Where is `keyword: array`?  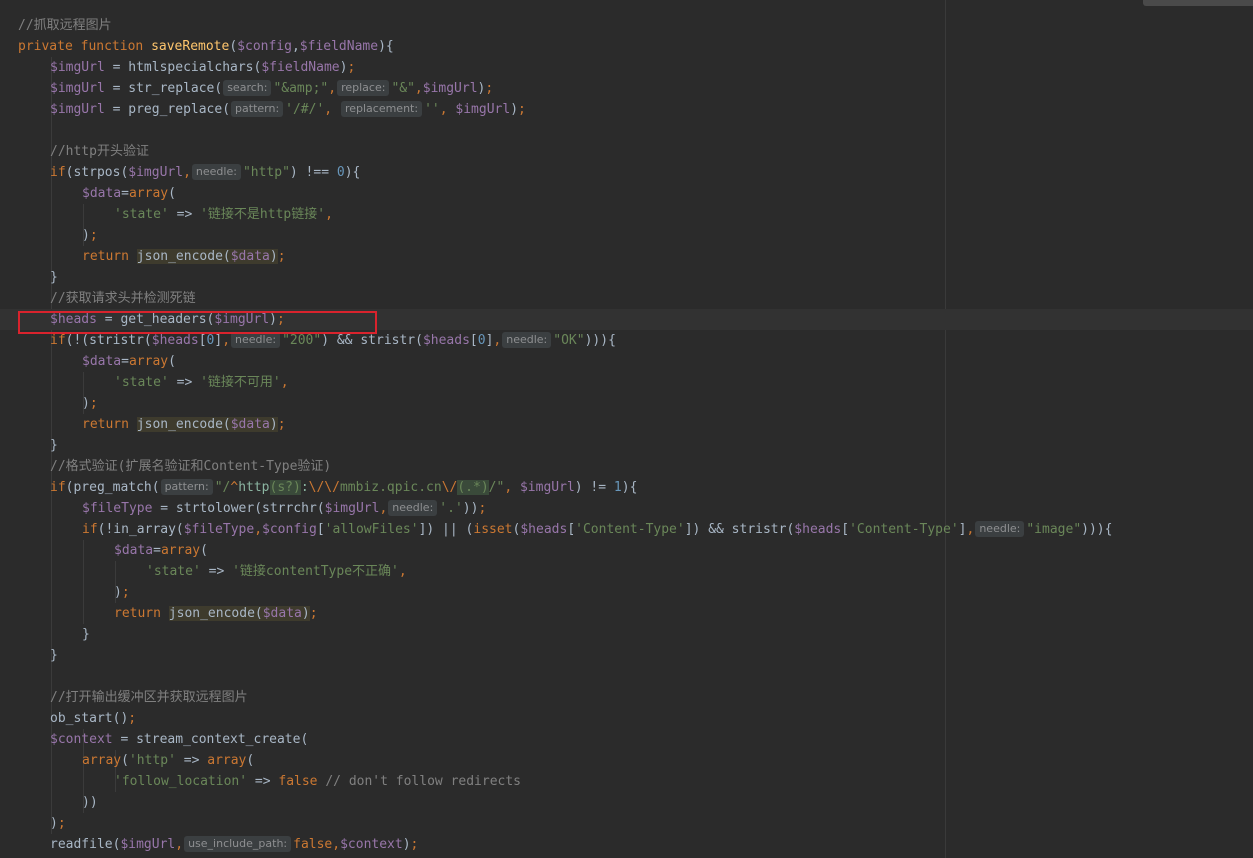 keyword: array is located at coordinates (148, 361).